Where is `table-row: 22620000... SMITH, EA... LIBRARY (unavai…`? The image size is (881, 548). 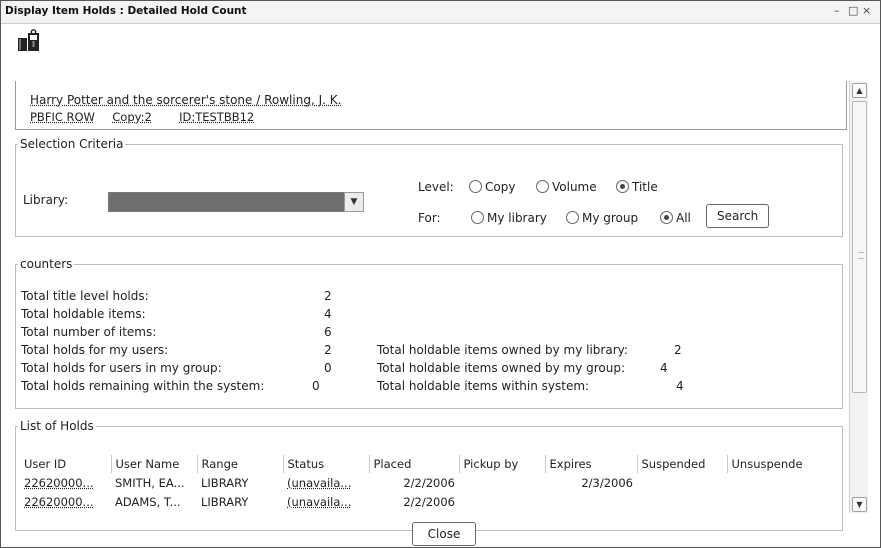
table-row: 22620000... SMITH, EA... LIBRARY (unavai… is located at coordinates (417, 482).